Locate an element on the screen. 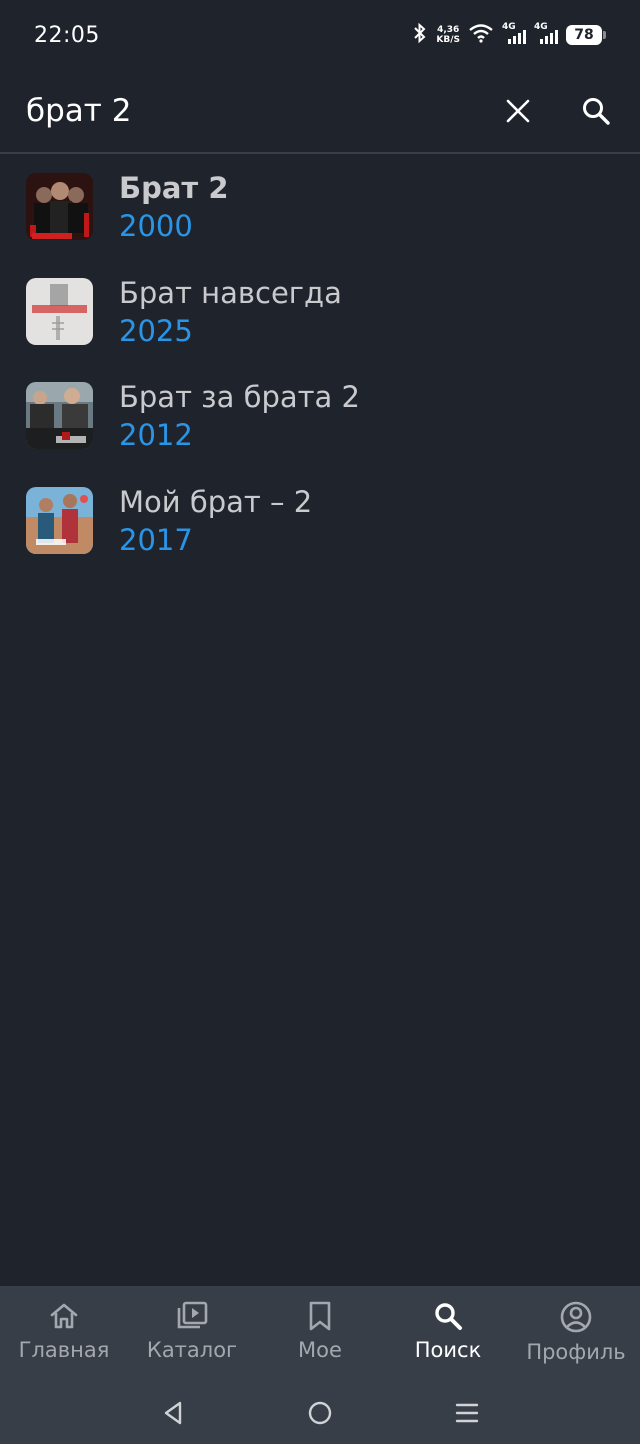  result-item: Мой брат – 2 2017 is located at coordinates (320, 536).